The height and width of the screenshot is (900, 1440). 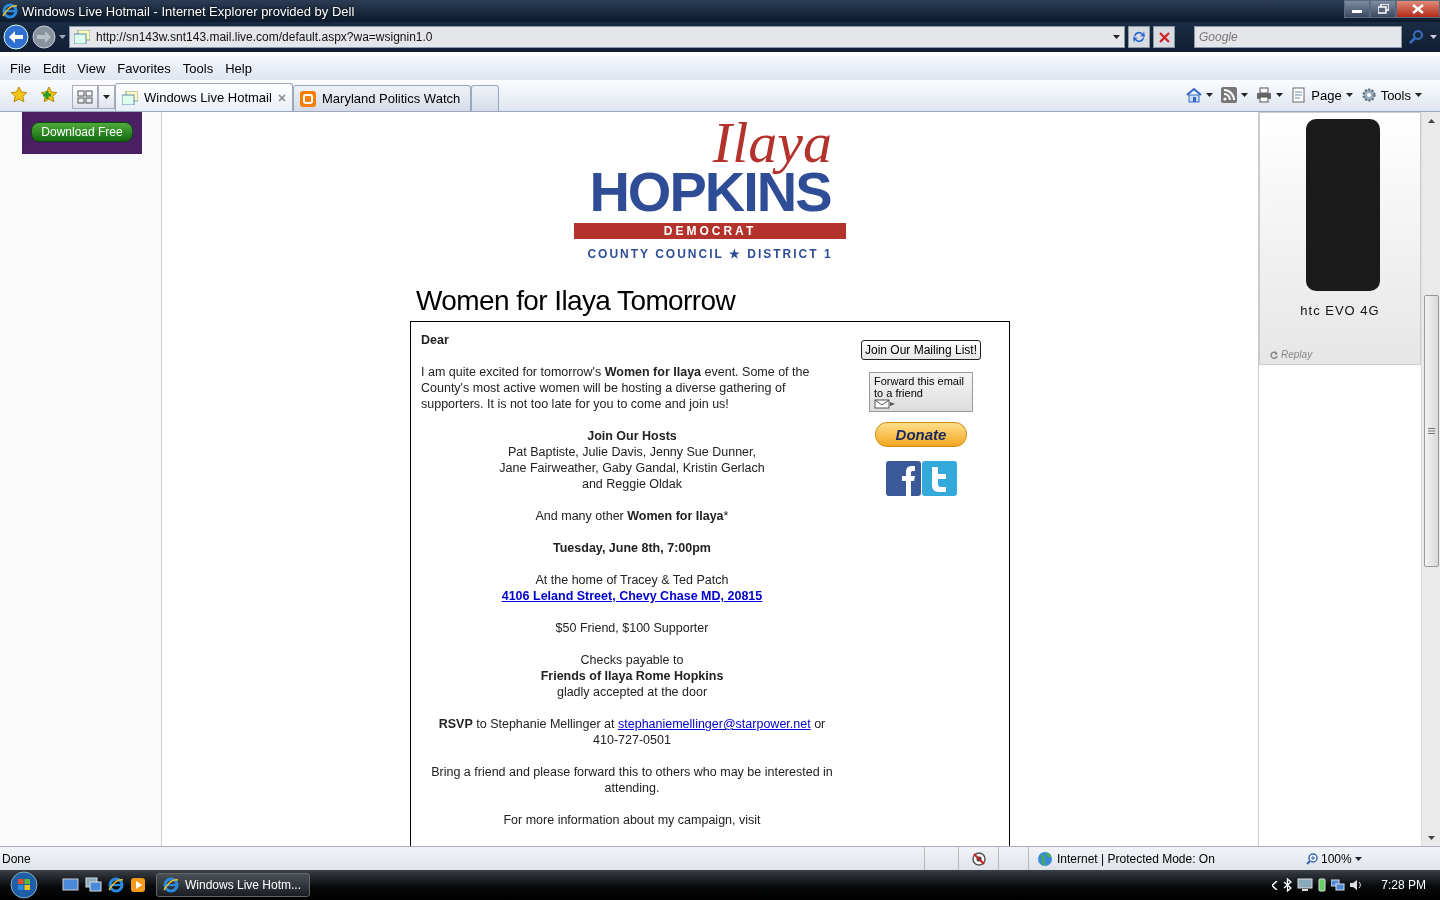 I want to click on close-button, so click(x=1418, y=9).